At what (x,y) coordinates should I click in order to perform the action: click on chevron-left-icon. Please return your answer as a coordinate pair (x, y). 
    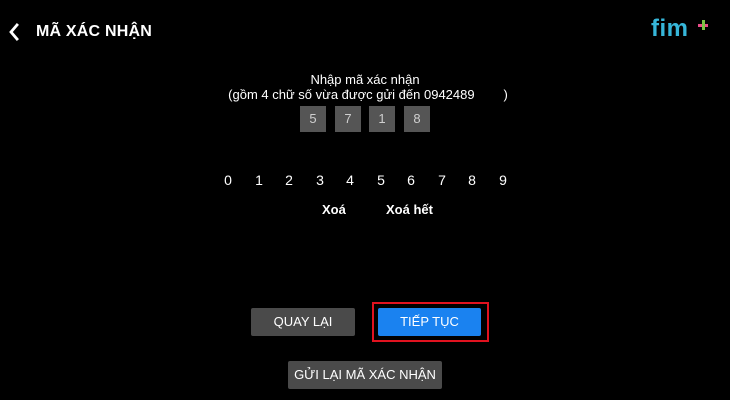
    Looking at the image, I should click on (14, 32).